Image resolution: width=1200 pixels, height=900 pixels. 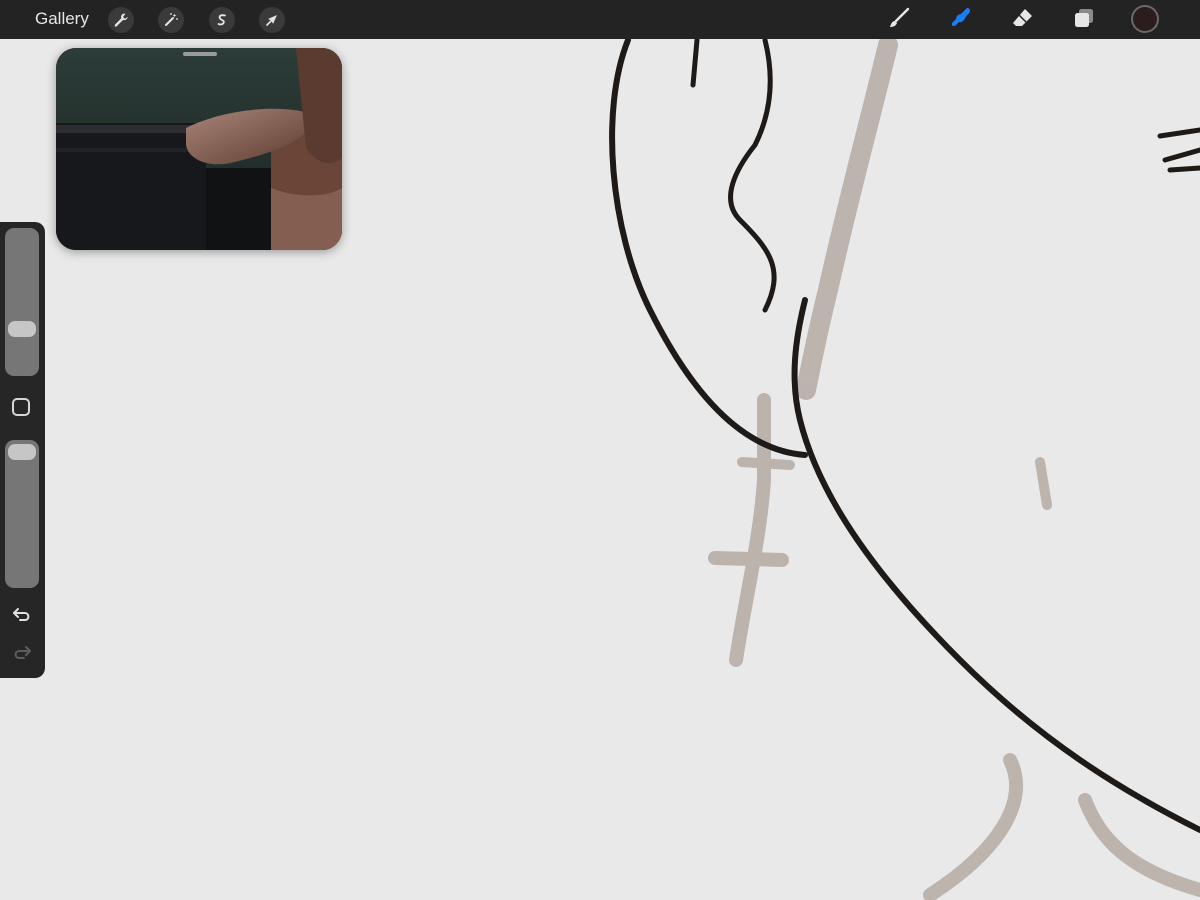 I want to click on ink-line-eye-lashes, so click(x=1178, y=150).